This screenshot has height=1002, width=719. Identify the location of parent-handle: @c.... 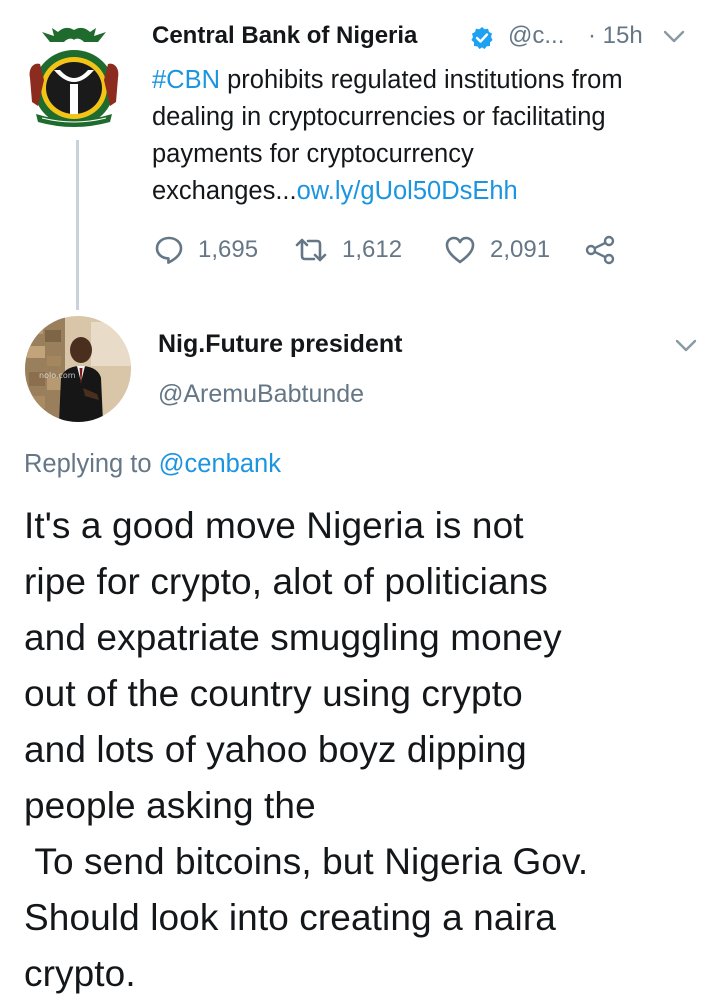
(536, 36).